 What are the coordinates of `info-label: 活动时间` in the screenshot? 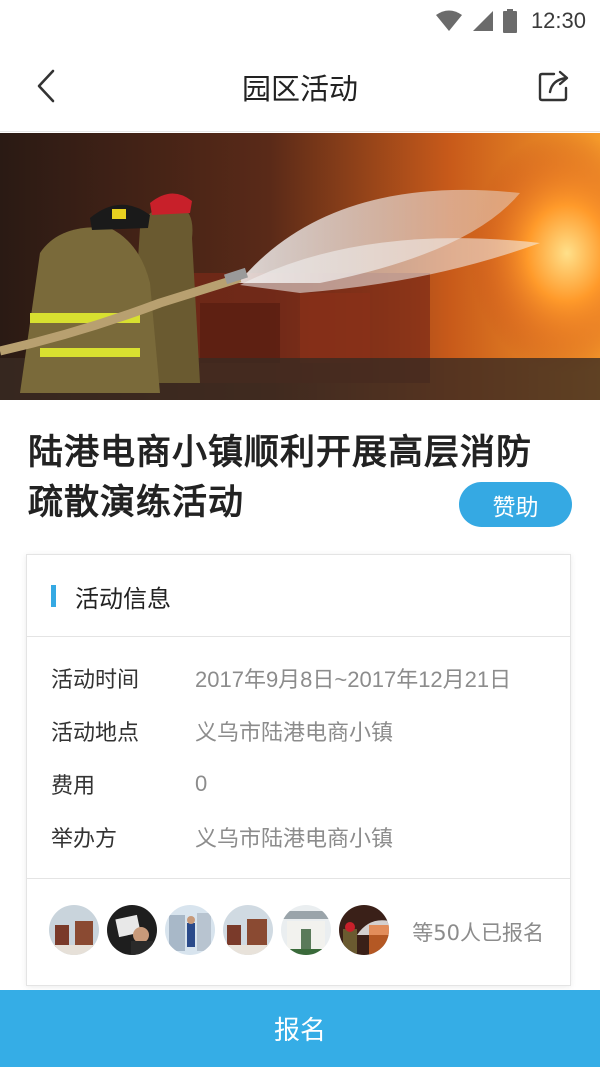 It's located at (95, 680).